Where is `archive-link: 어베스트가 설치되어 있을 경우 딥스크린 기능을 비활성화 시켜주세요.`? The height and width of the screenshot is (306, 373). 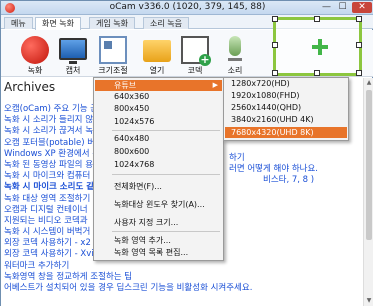
archive-link: 어베스트가 설치되어 있을 경우 딥스크린 기능을 비활성화 시켜주세요. is located at coordinates (128, 287).